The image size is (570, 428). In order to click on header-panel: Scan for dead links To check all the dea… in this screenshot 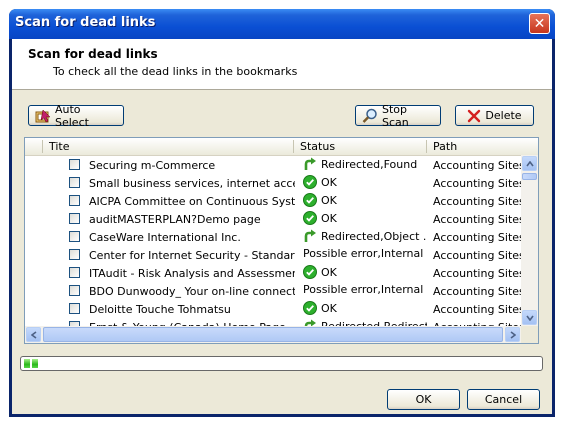, I will do `click(282, 64)`.